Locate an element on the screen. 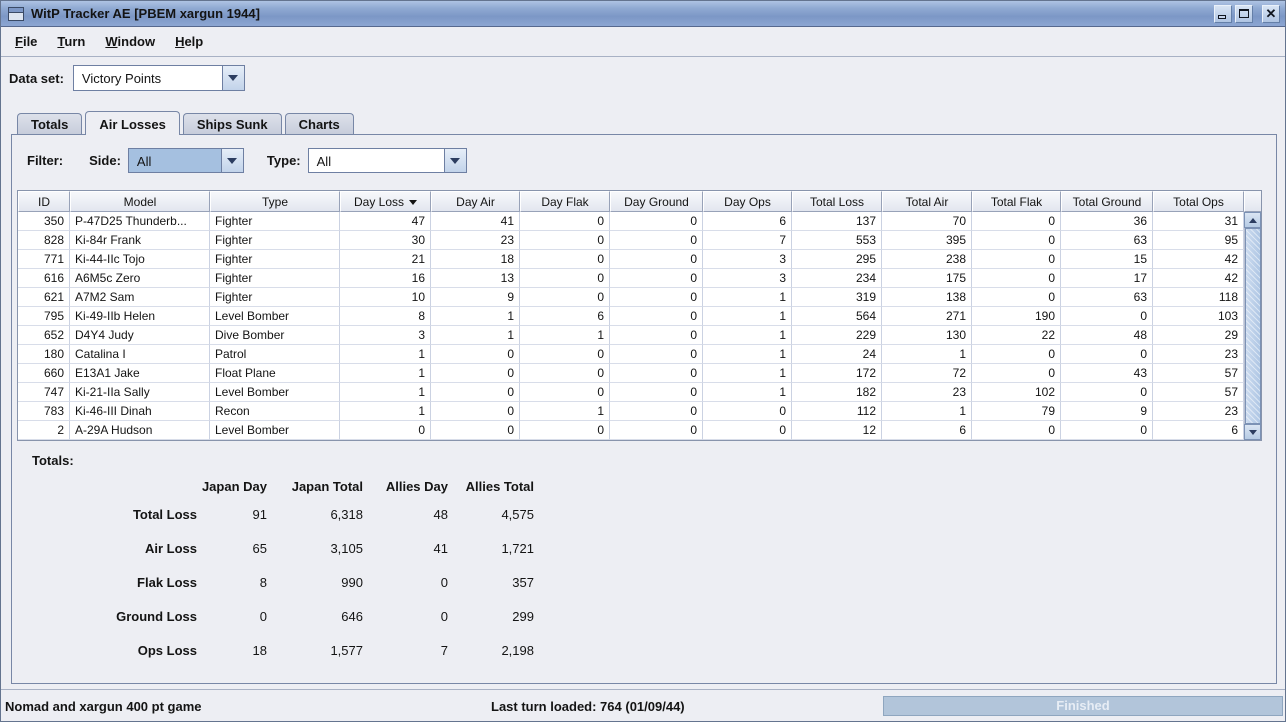  scrollbar-thumb is located at coordinates (1253, 326).